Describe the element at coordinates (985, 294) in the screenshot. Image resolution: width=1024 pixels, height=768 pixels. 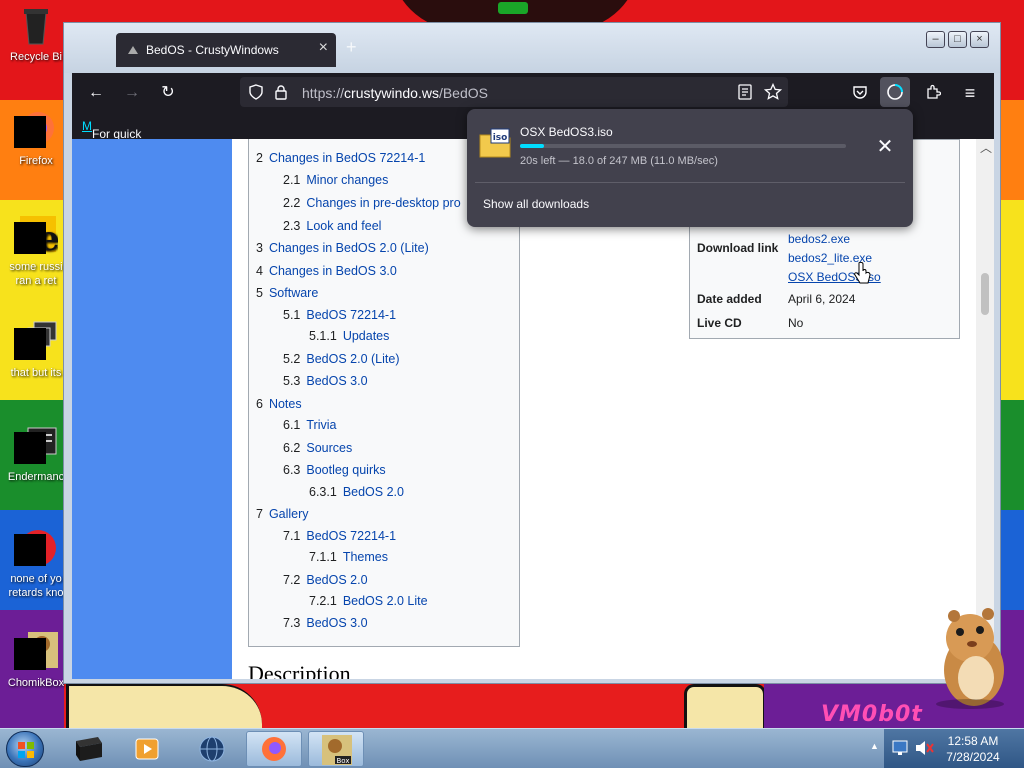
I see `scrollbar-thumb` at that location.